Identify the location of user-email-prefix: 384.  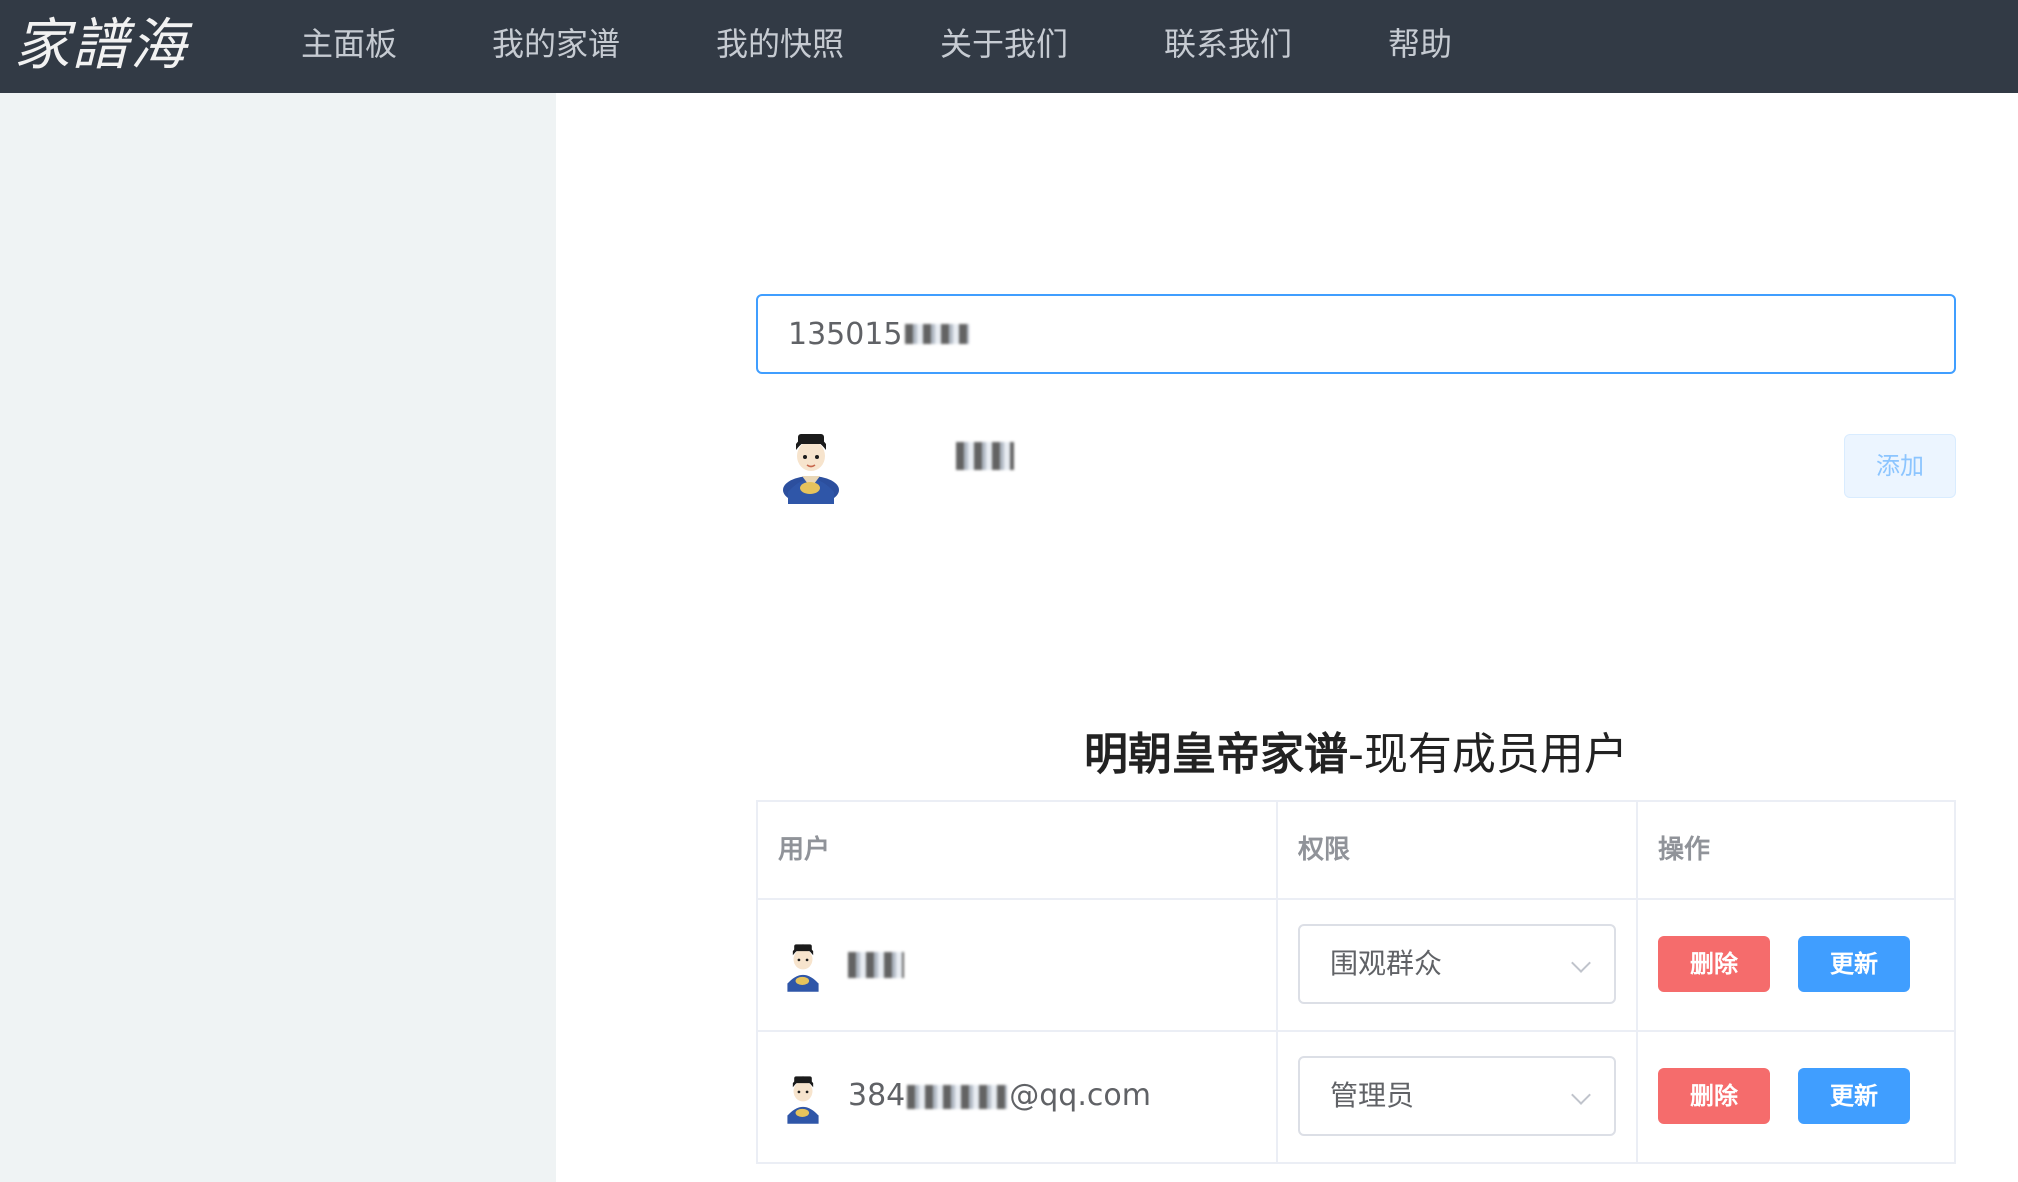
(877, 1095).